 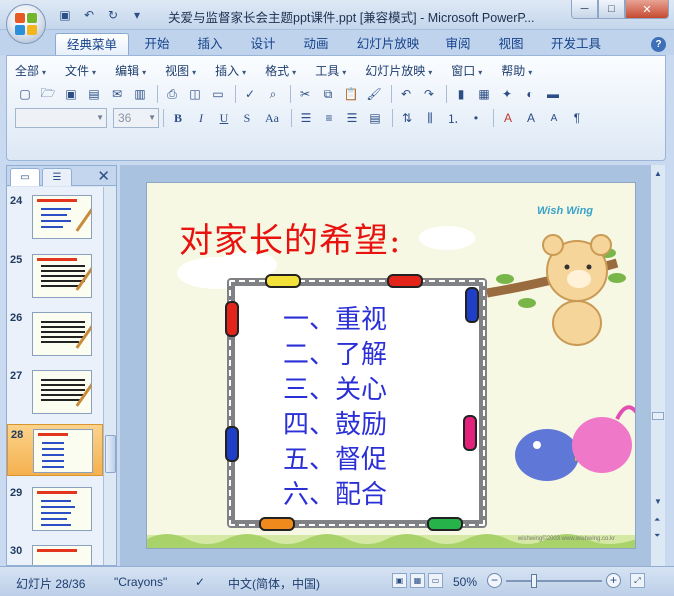 I want to click on list-item: 二、了解, so click(x=335, y=355).